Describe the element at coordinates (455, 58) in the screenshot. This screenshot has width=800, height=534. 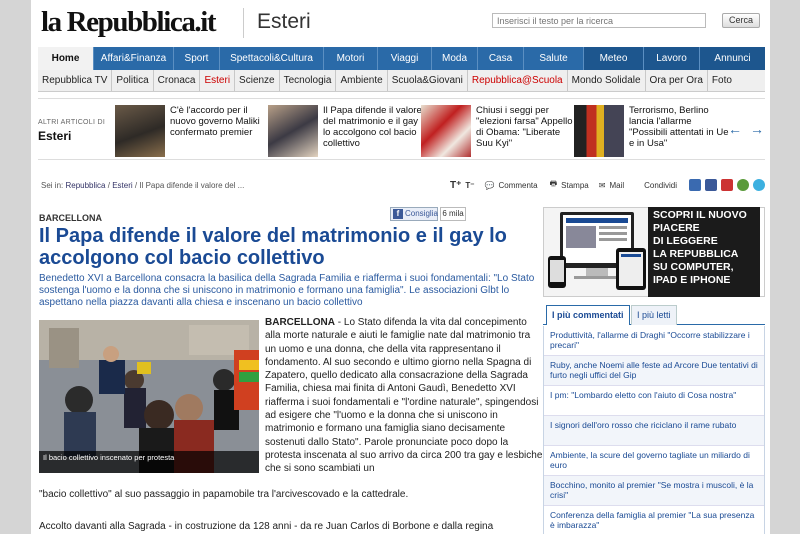
I see `nav-moda: Moda` at that location.